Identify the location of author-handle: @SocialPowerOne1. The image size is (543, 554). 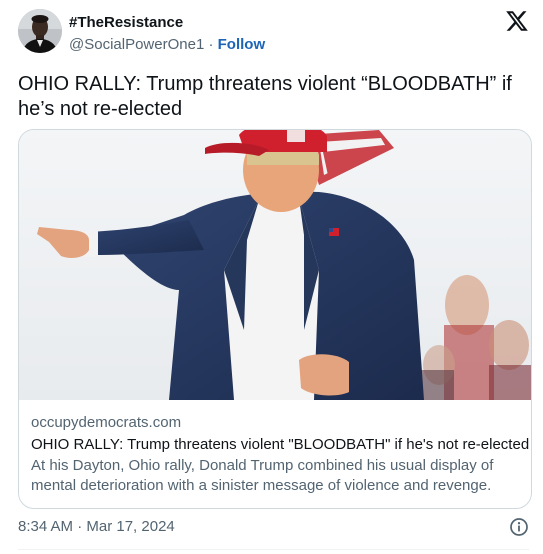
(136, 44).